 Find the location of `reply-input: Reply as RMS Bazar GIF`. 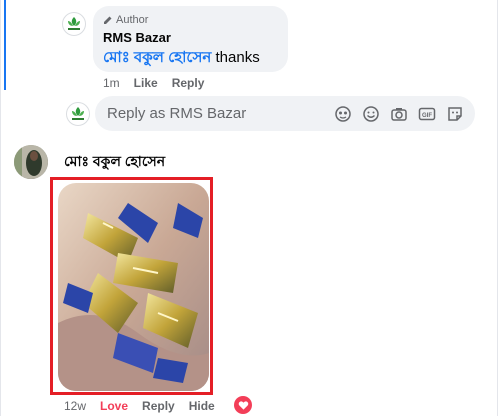

reply-input: Reply as RMS Bazar GIF is located at coordinates (285, 113).